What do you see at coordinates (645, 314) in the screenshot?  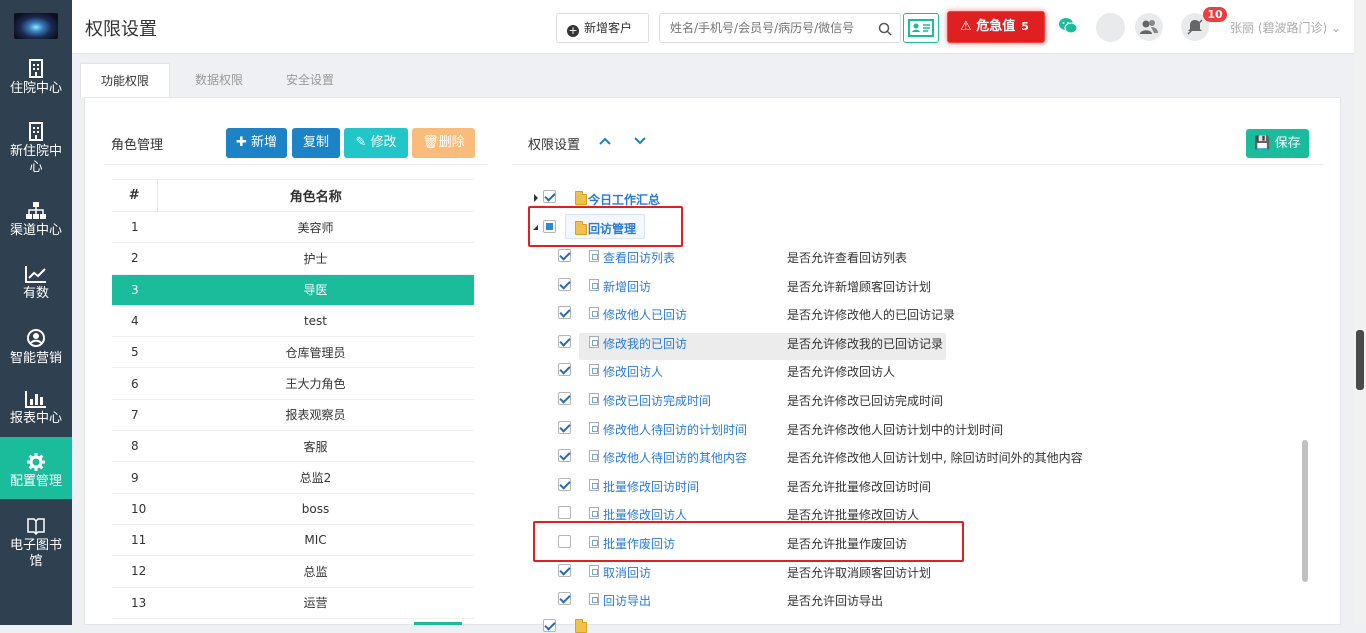 I see `permission-label: 修改他人已回访` at bounding box center [645, 314].